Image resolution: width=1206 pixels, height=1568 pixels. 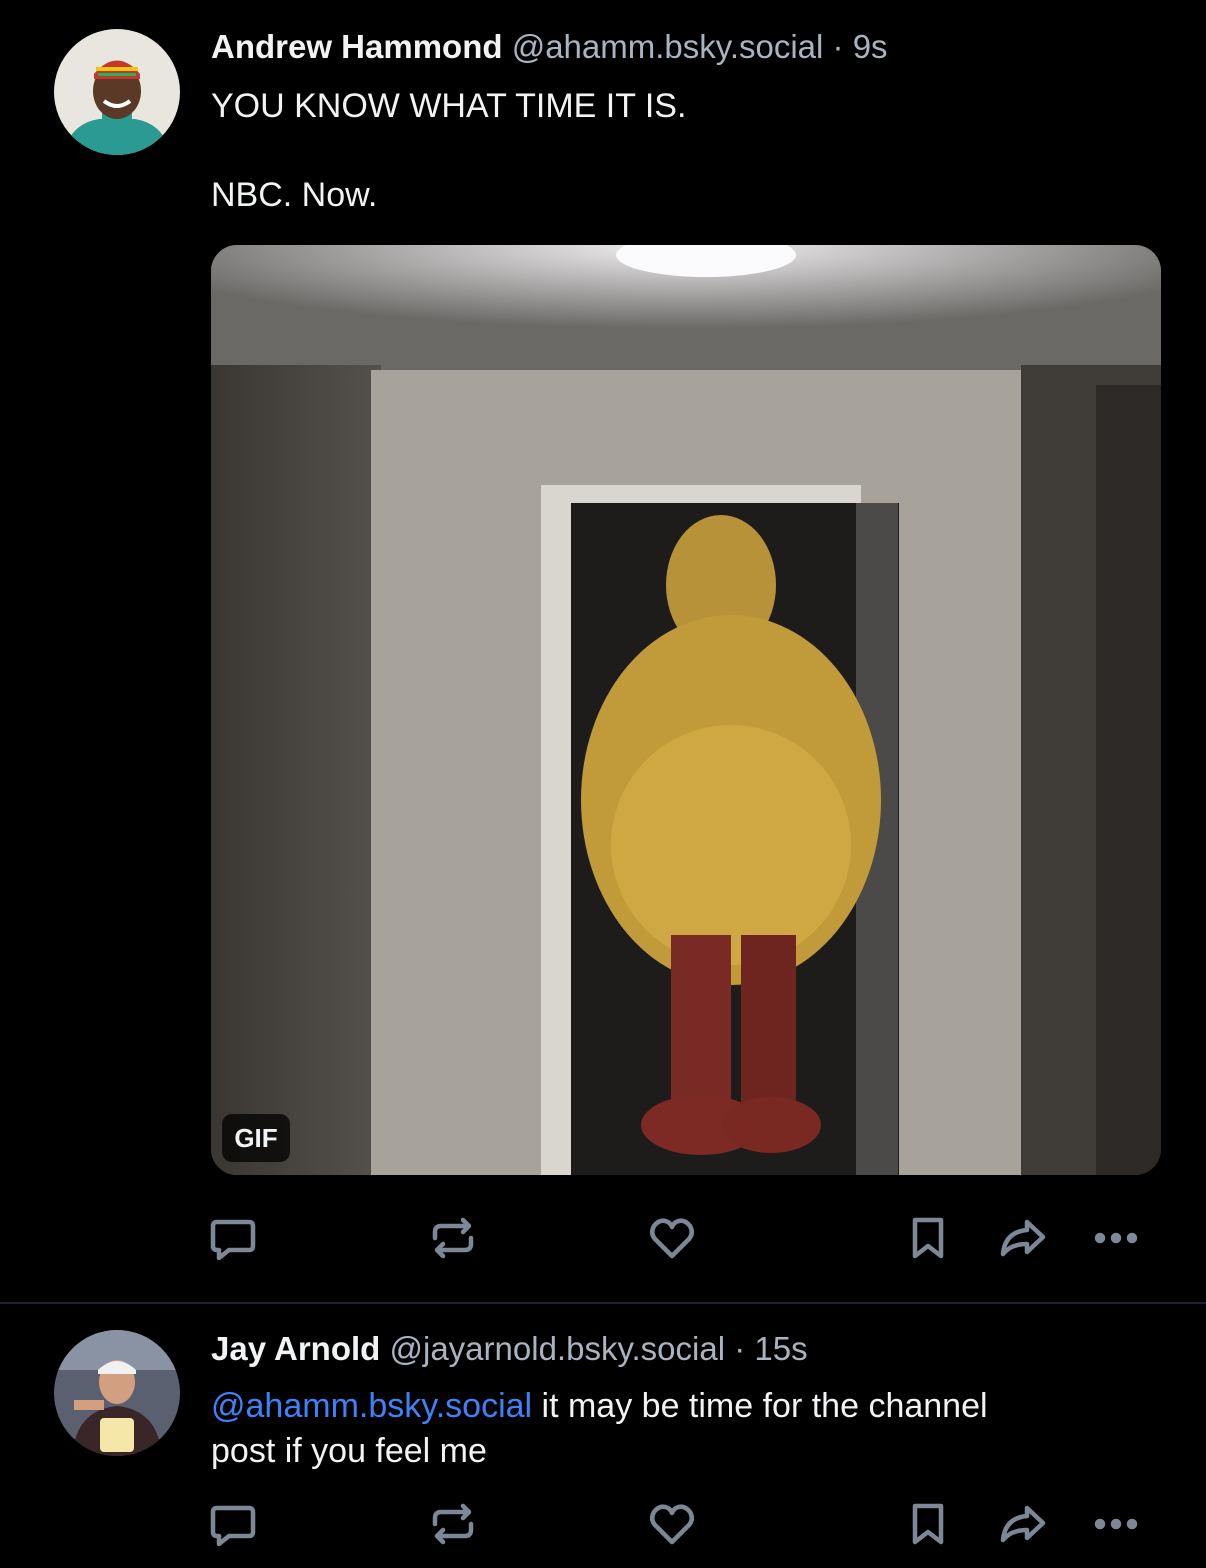 I want to click on post-header: Jay Arnold @jayarnold.bsky.social · 15s, so click(x=509, y=1349).